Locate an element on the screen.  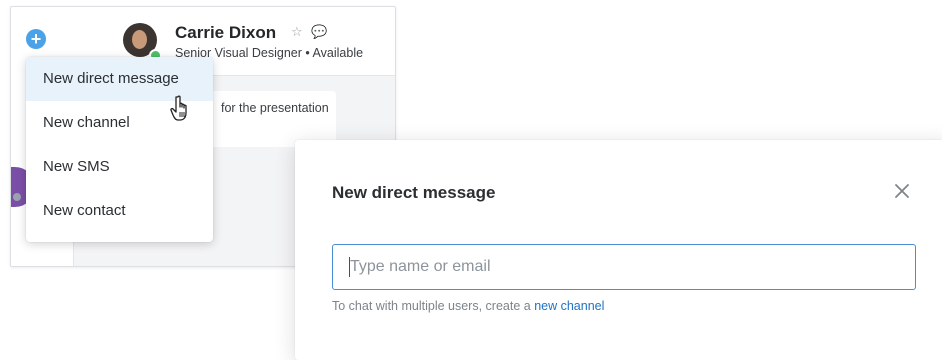
hand-pointer-icon is located at coordinates (178, 108).